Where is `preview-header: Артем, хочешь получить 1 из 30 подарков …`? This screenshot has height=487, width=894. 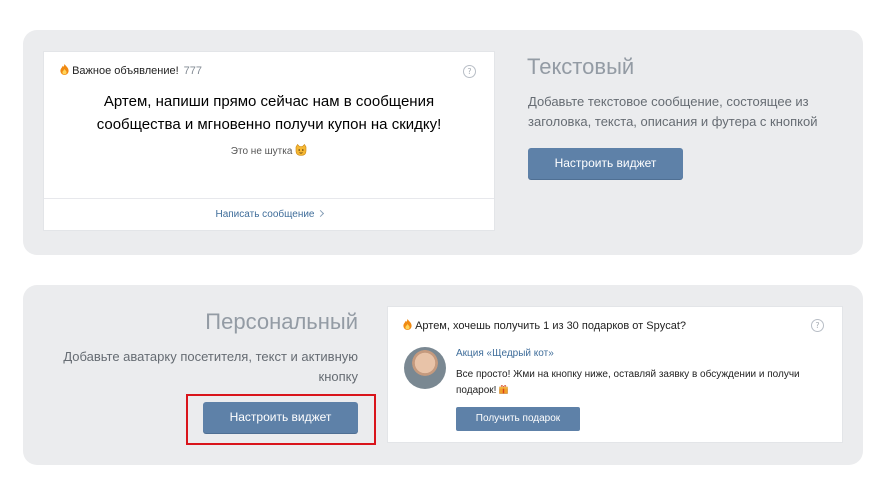
preview-header: Артем, хочешь получить 1 из 30 подарков … is located at coordinates (544, 325).